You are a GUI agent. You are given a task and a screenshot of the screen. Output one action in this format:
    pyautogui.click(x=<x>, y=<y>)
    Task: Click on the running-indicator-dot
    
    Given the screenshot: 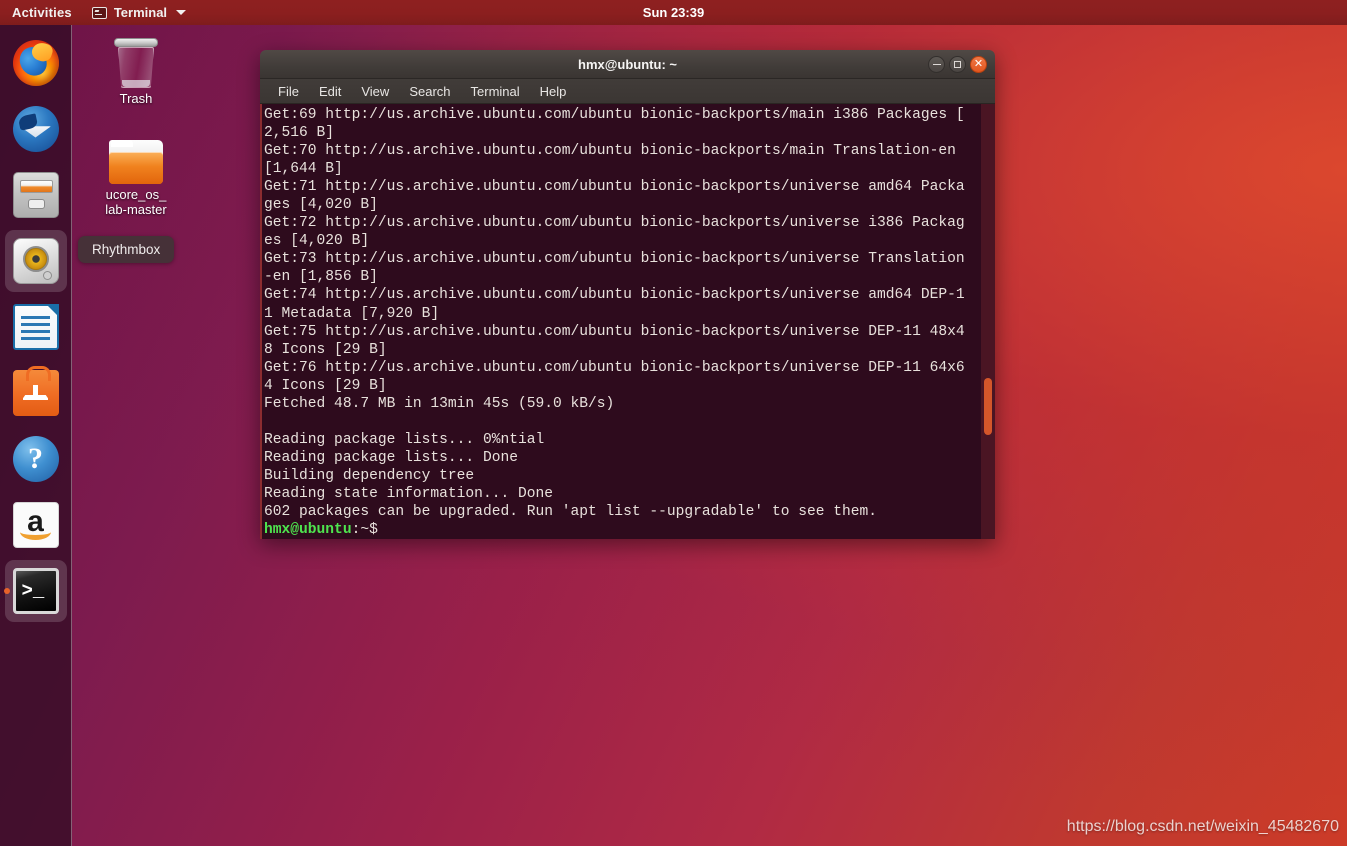 What is the action you would take?
    pyautogui.click(x=6, y=591)
    